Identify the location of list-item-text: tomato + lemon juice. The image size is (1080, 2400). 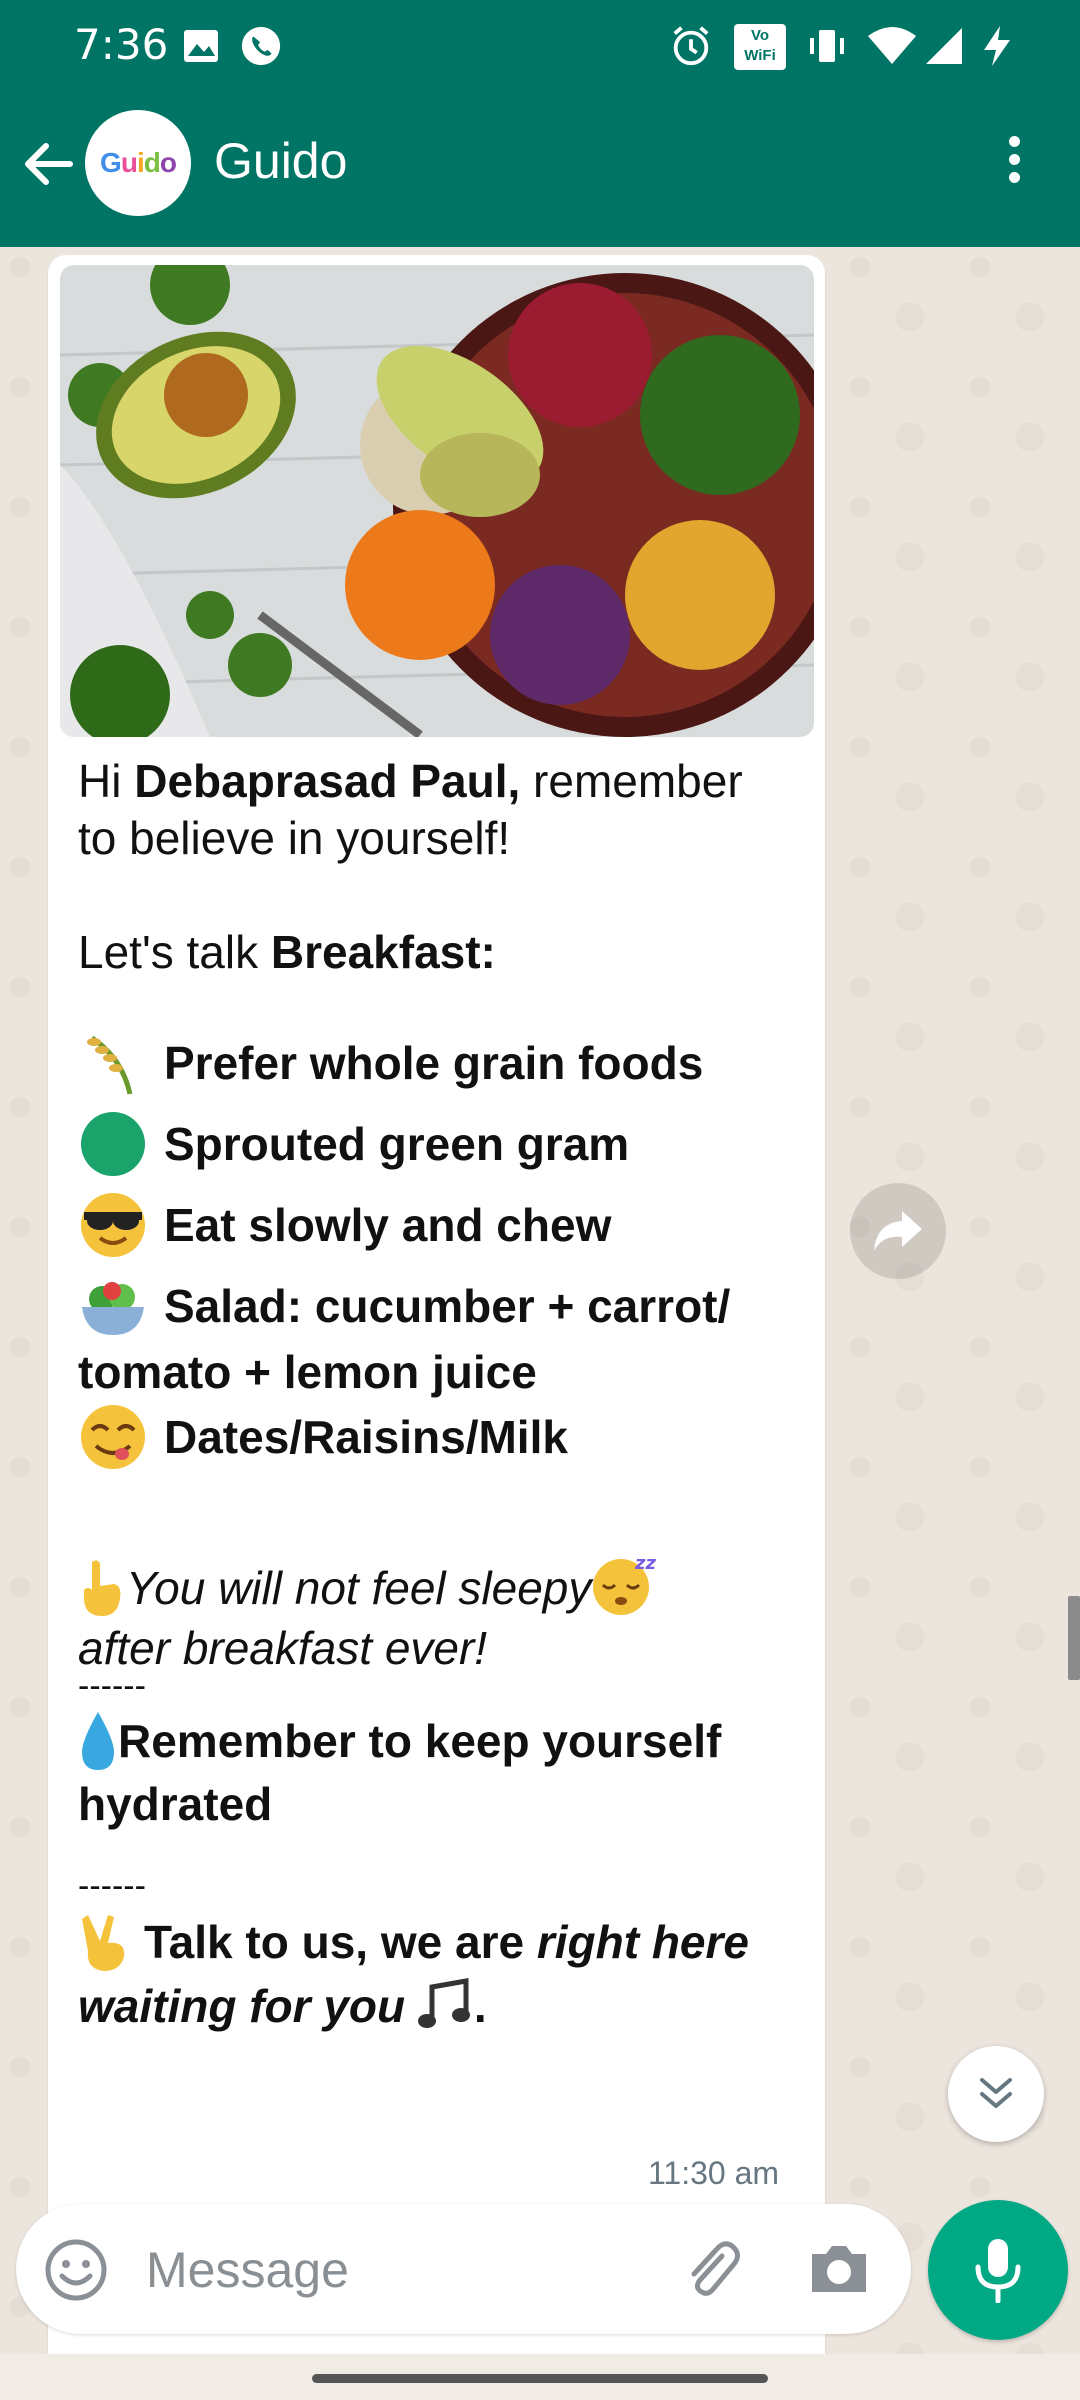
(307, 1372).